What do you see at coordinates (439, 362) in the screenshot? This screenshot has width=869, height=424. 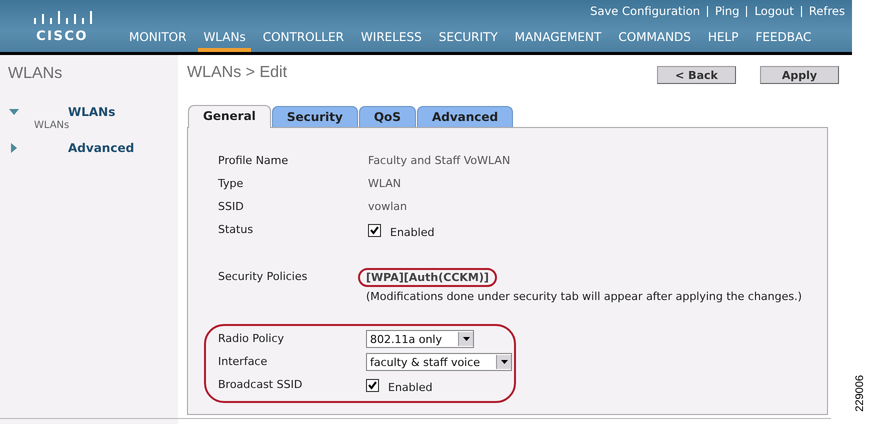 I see `dropdown: faculty & staff voice` at bounding box center [439, 362].